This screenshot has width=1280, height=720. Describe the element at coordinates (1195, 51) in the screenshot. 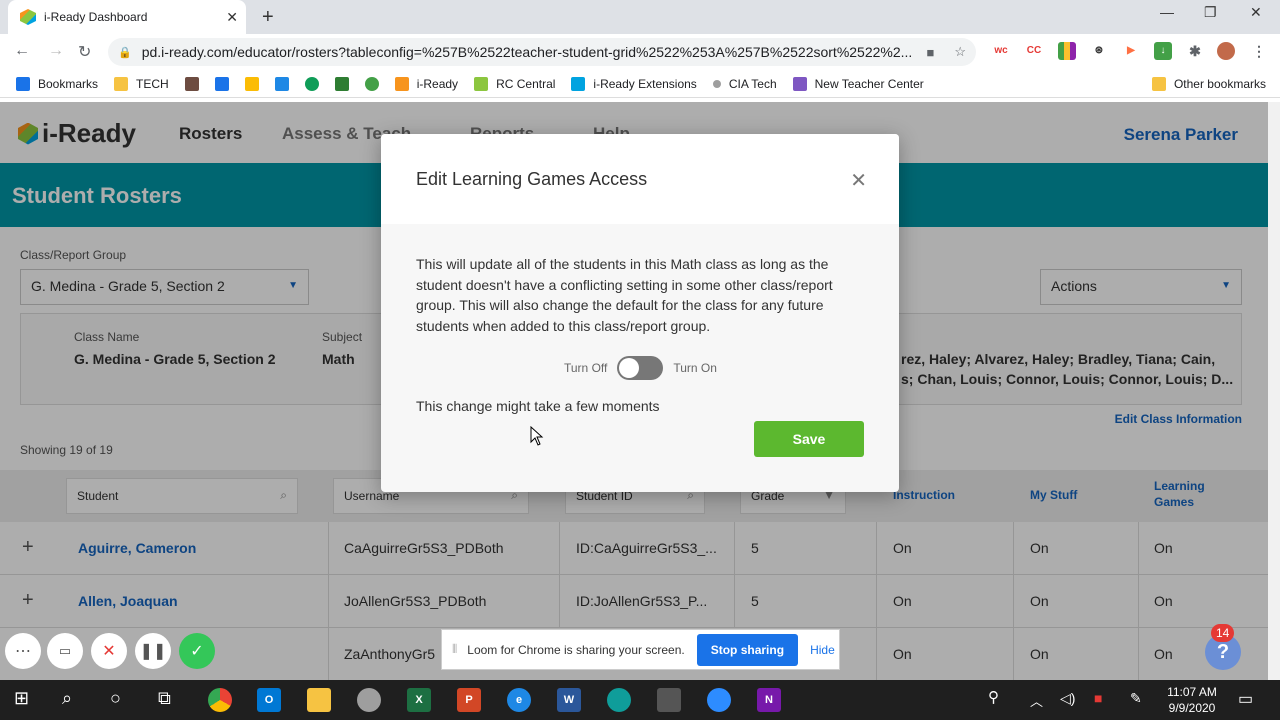

I see `extensions-puzzle-icon: ✱` at that location.